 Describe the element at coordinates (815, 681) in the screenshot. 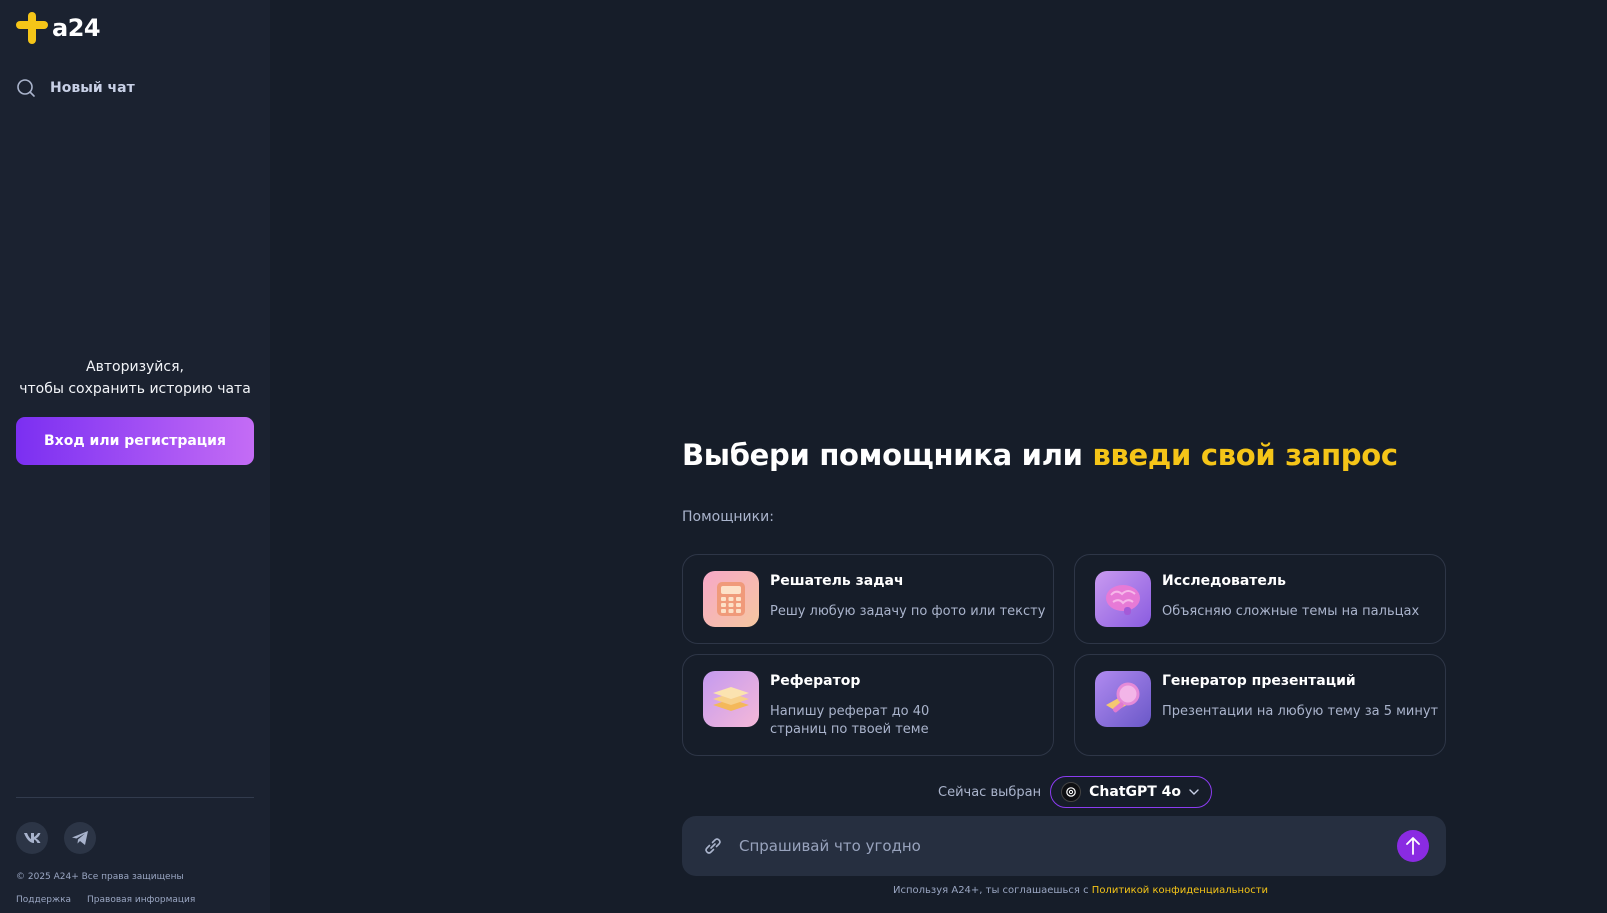

I see `helper-title: Рефератор` at that location.